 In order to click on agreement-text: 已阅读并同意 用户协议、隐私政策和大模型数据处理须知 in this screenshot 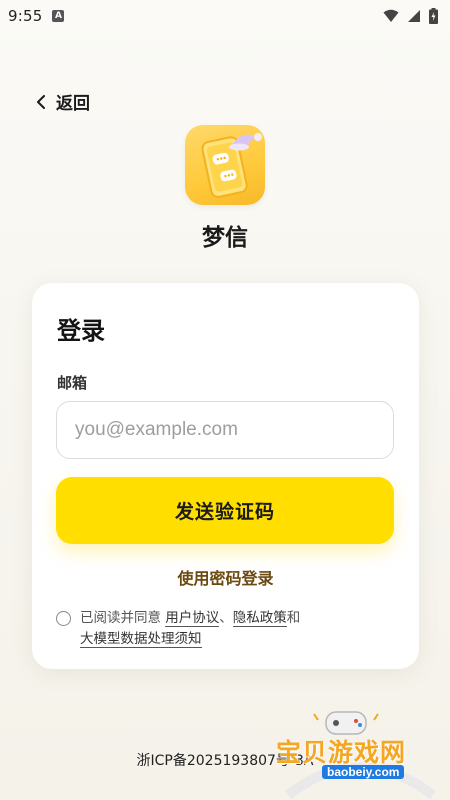, I will do `click(206, 629)`.